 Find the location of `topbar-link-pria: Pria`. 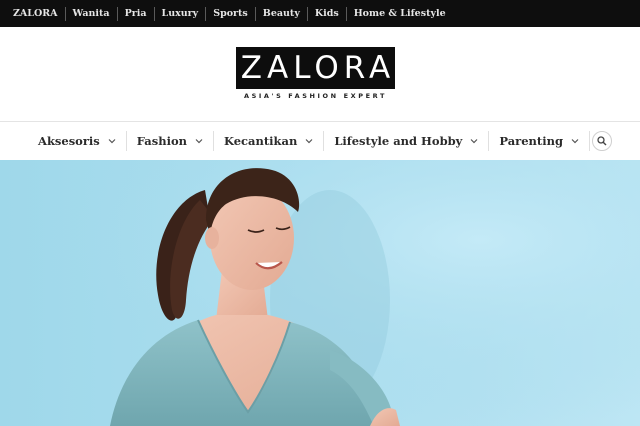

topbar-link-pria: Pria is located at coordinates (136, 13).